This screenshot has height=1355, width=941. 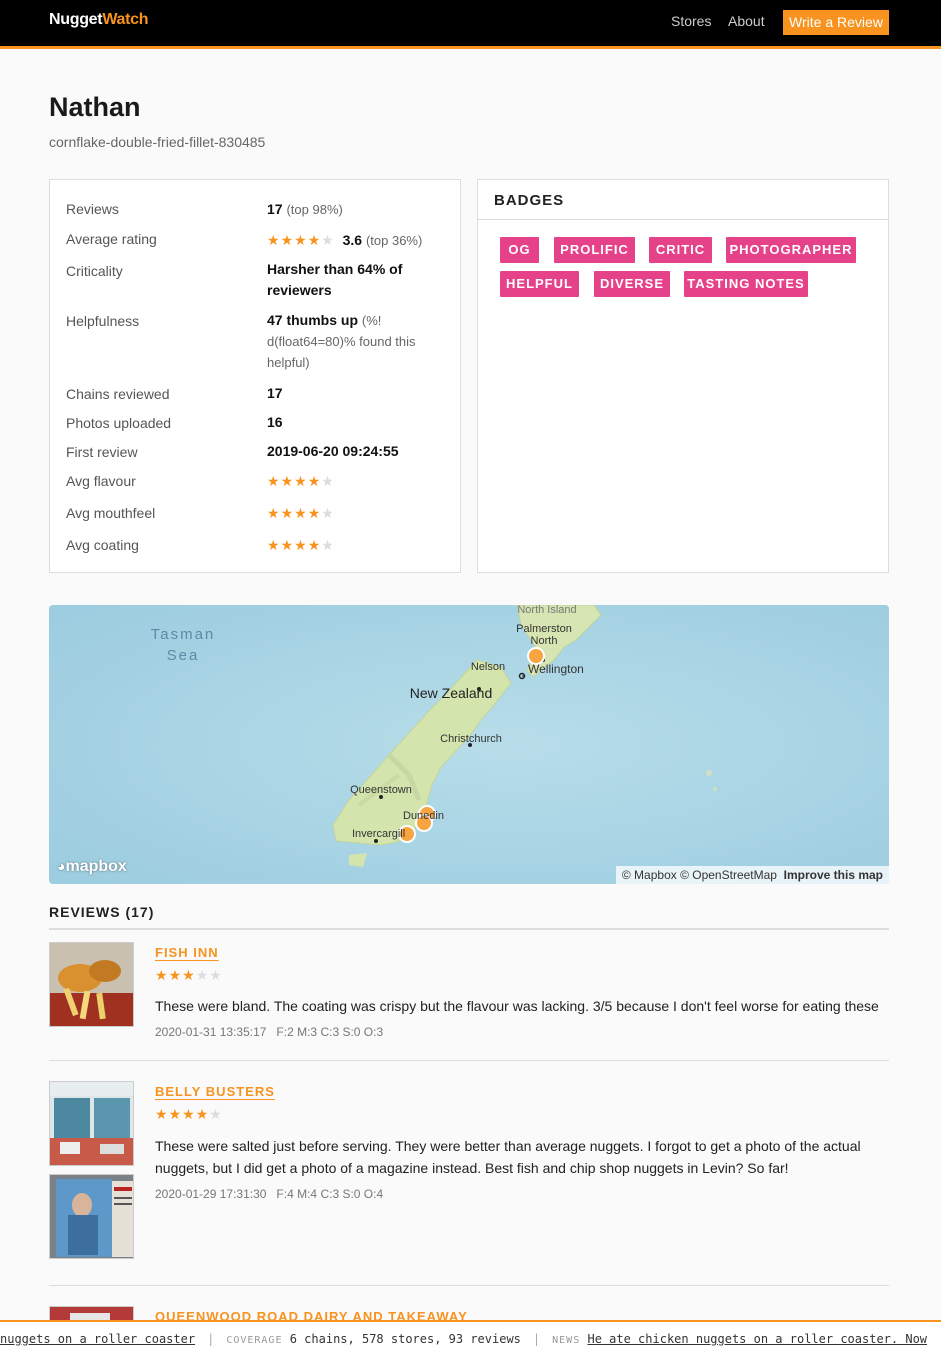 I want to click on avg-rating-stars: ★★★★★, so click(x=301, y=240).